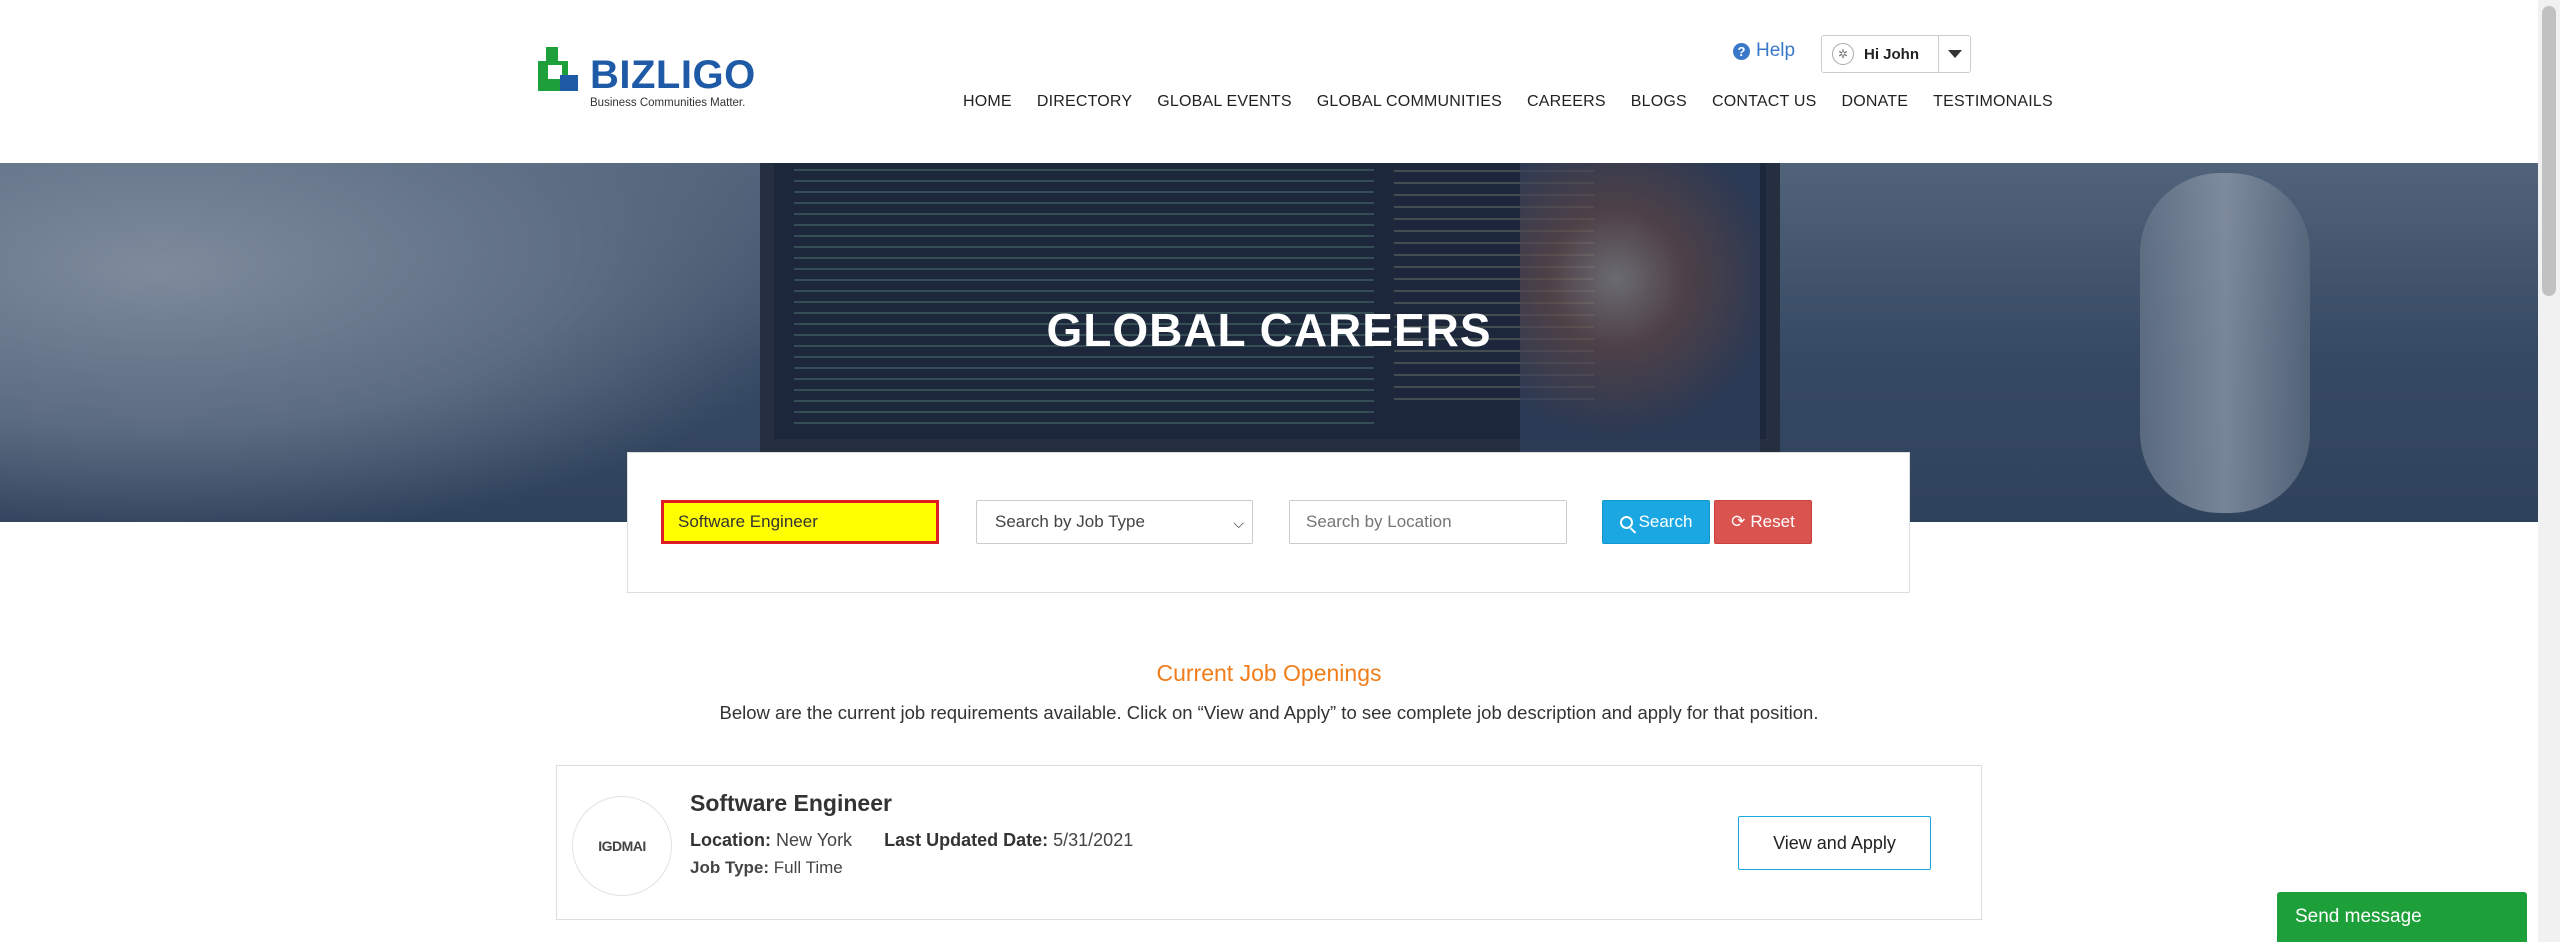  Describe the element at coordinates (730, 840) in the screenshot. I see `location-label: Location:` at that location.